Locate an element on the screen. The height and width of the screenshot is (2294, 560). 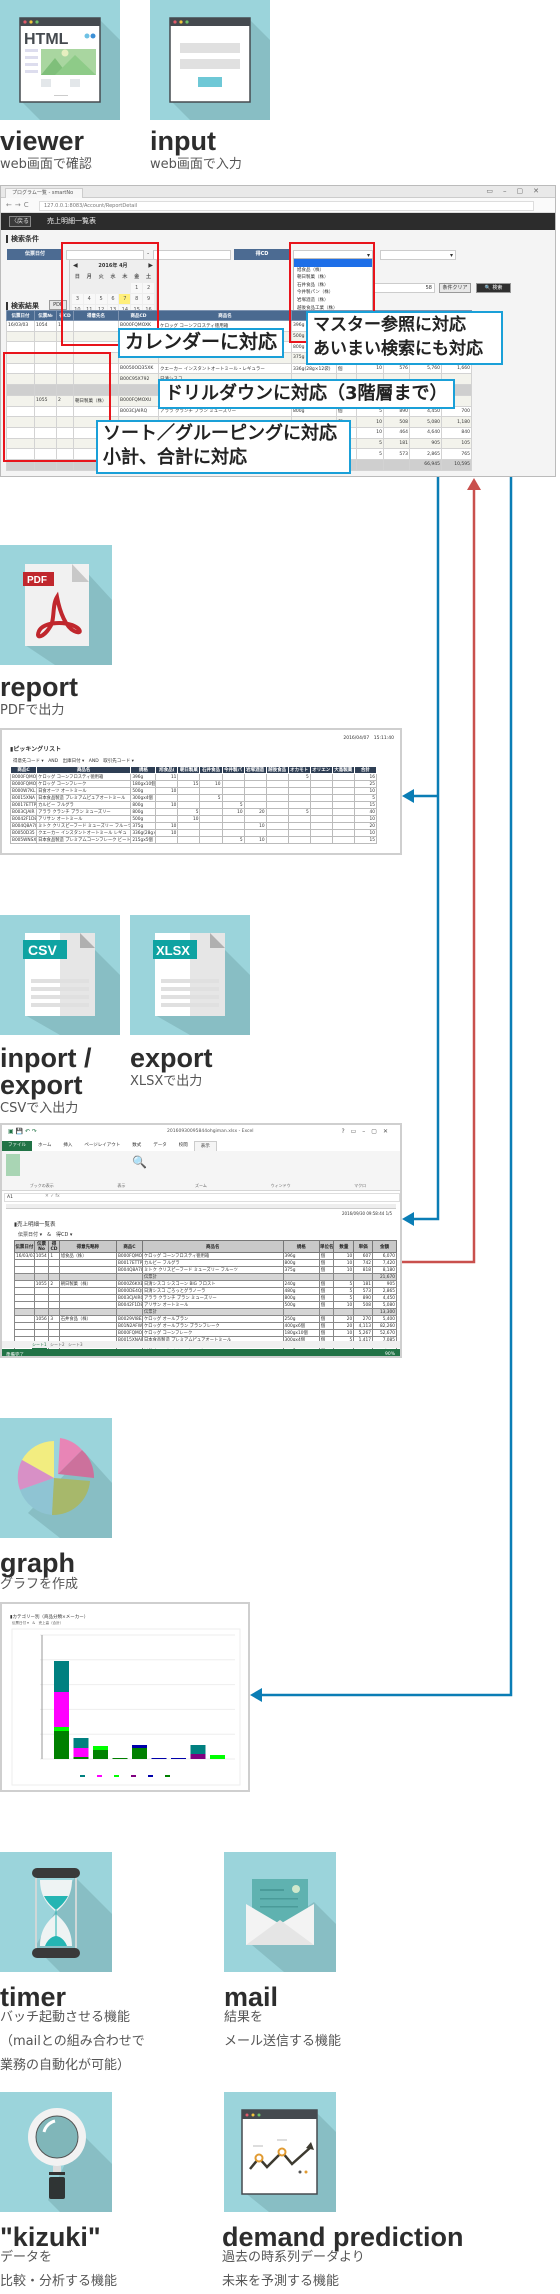
column-header: 旭食品( is located at coordinates (167, 770).